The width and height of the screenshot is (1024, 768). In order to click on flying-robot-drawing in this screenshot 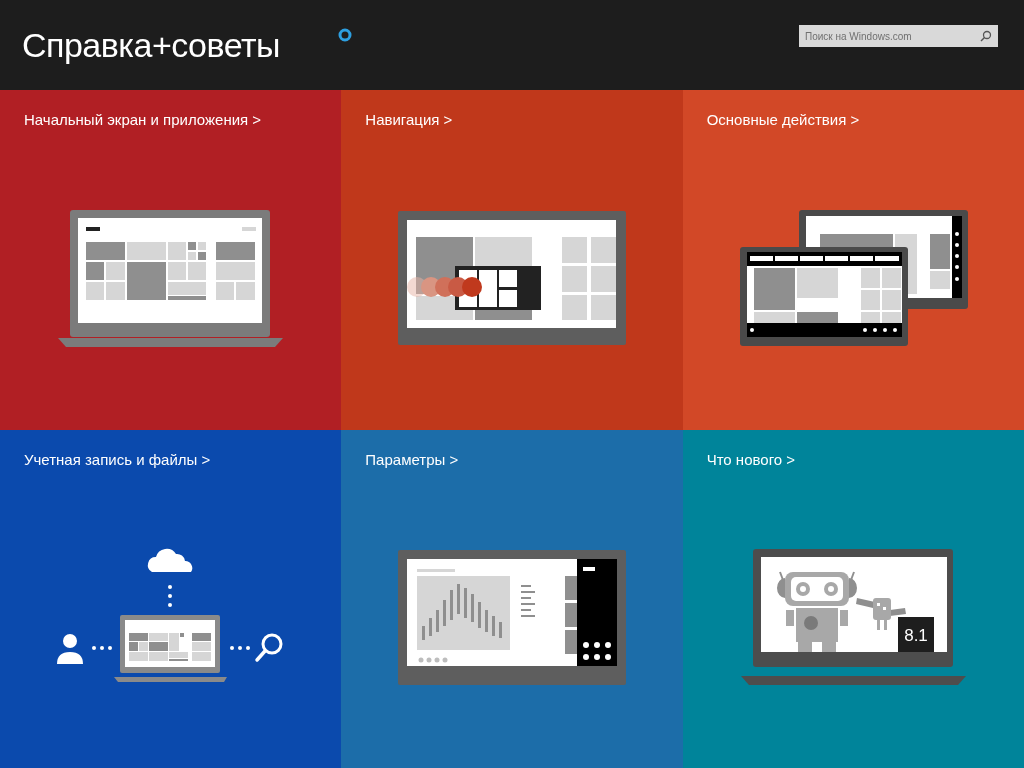, I will do `click(880, 614)`.